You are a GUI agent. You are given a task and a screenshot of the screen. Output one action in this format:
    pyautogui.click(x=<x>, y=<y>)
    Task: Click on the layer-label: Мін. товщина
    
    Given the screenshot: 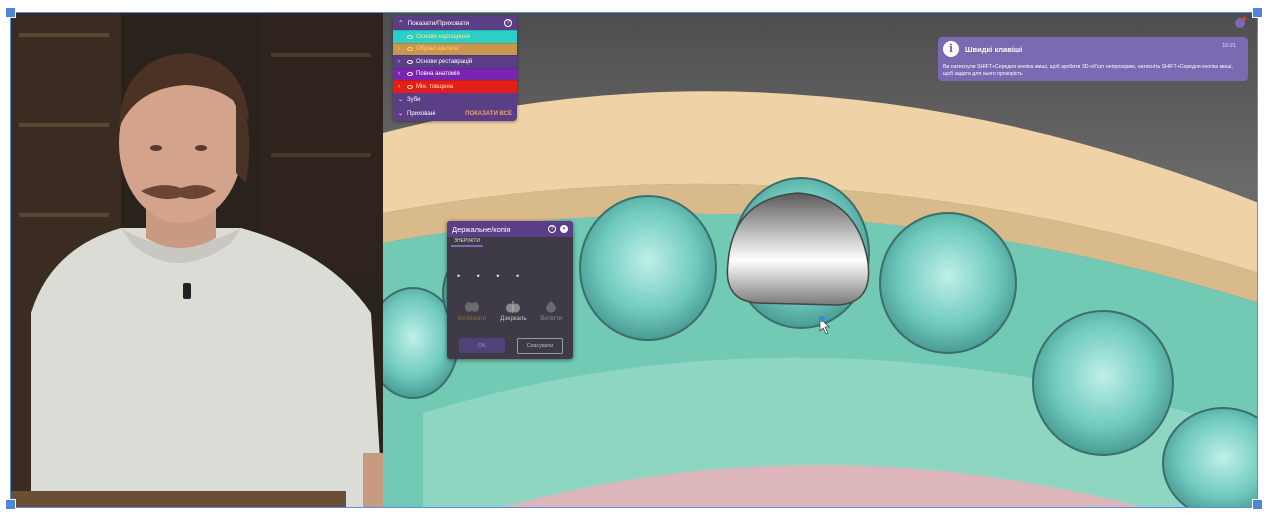 What is the action you would take?
    pyautogui.click(x=435, y=86)
    